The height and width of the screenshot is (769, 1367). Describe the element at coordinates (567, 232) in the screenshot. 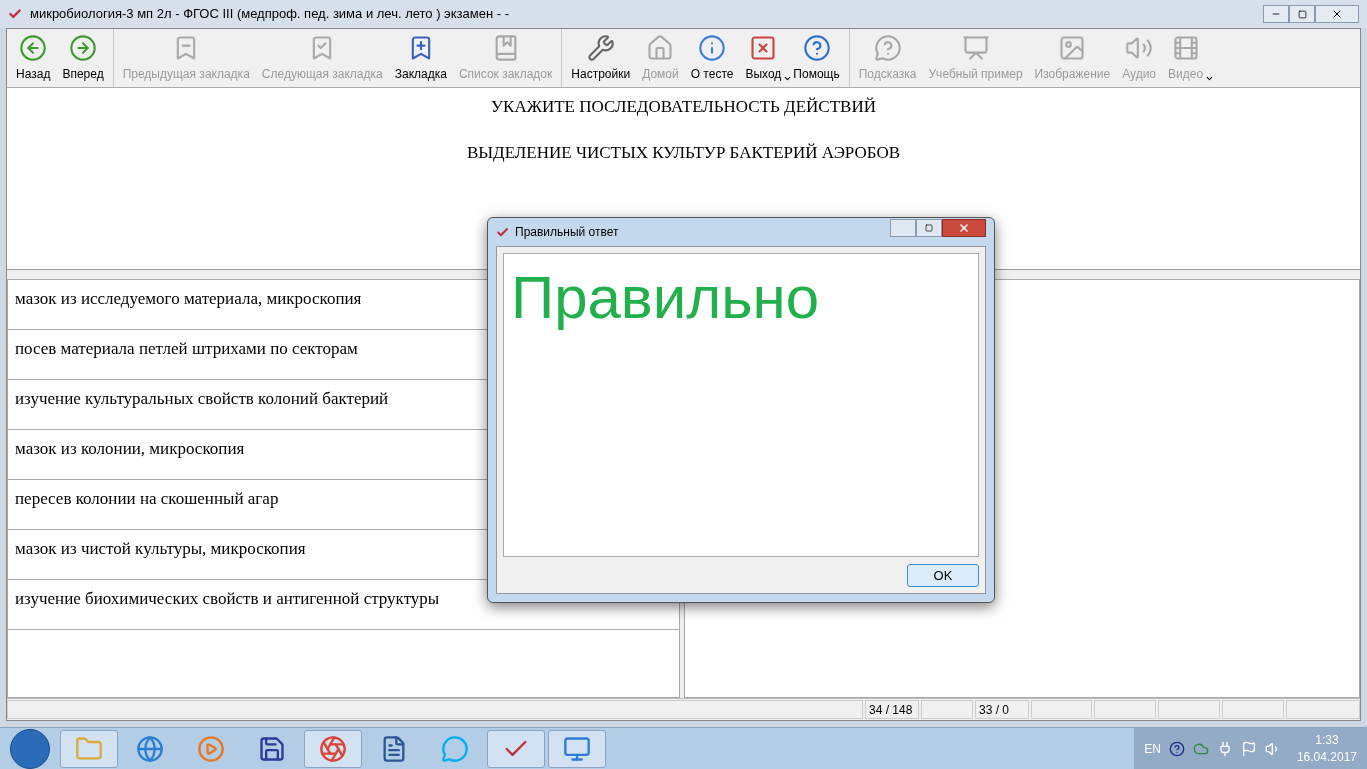

I see `dialog-title: Правильный ответ` at that location.